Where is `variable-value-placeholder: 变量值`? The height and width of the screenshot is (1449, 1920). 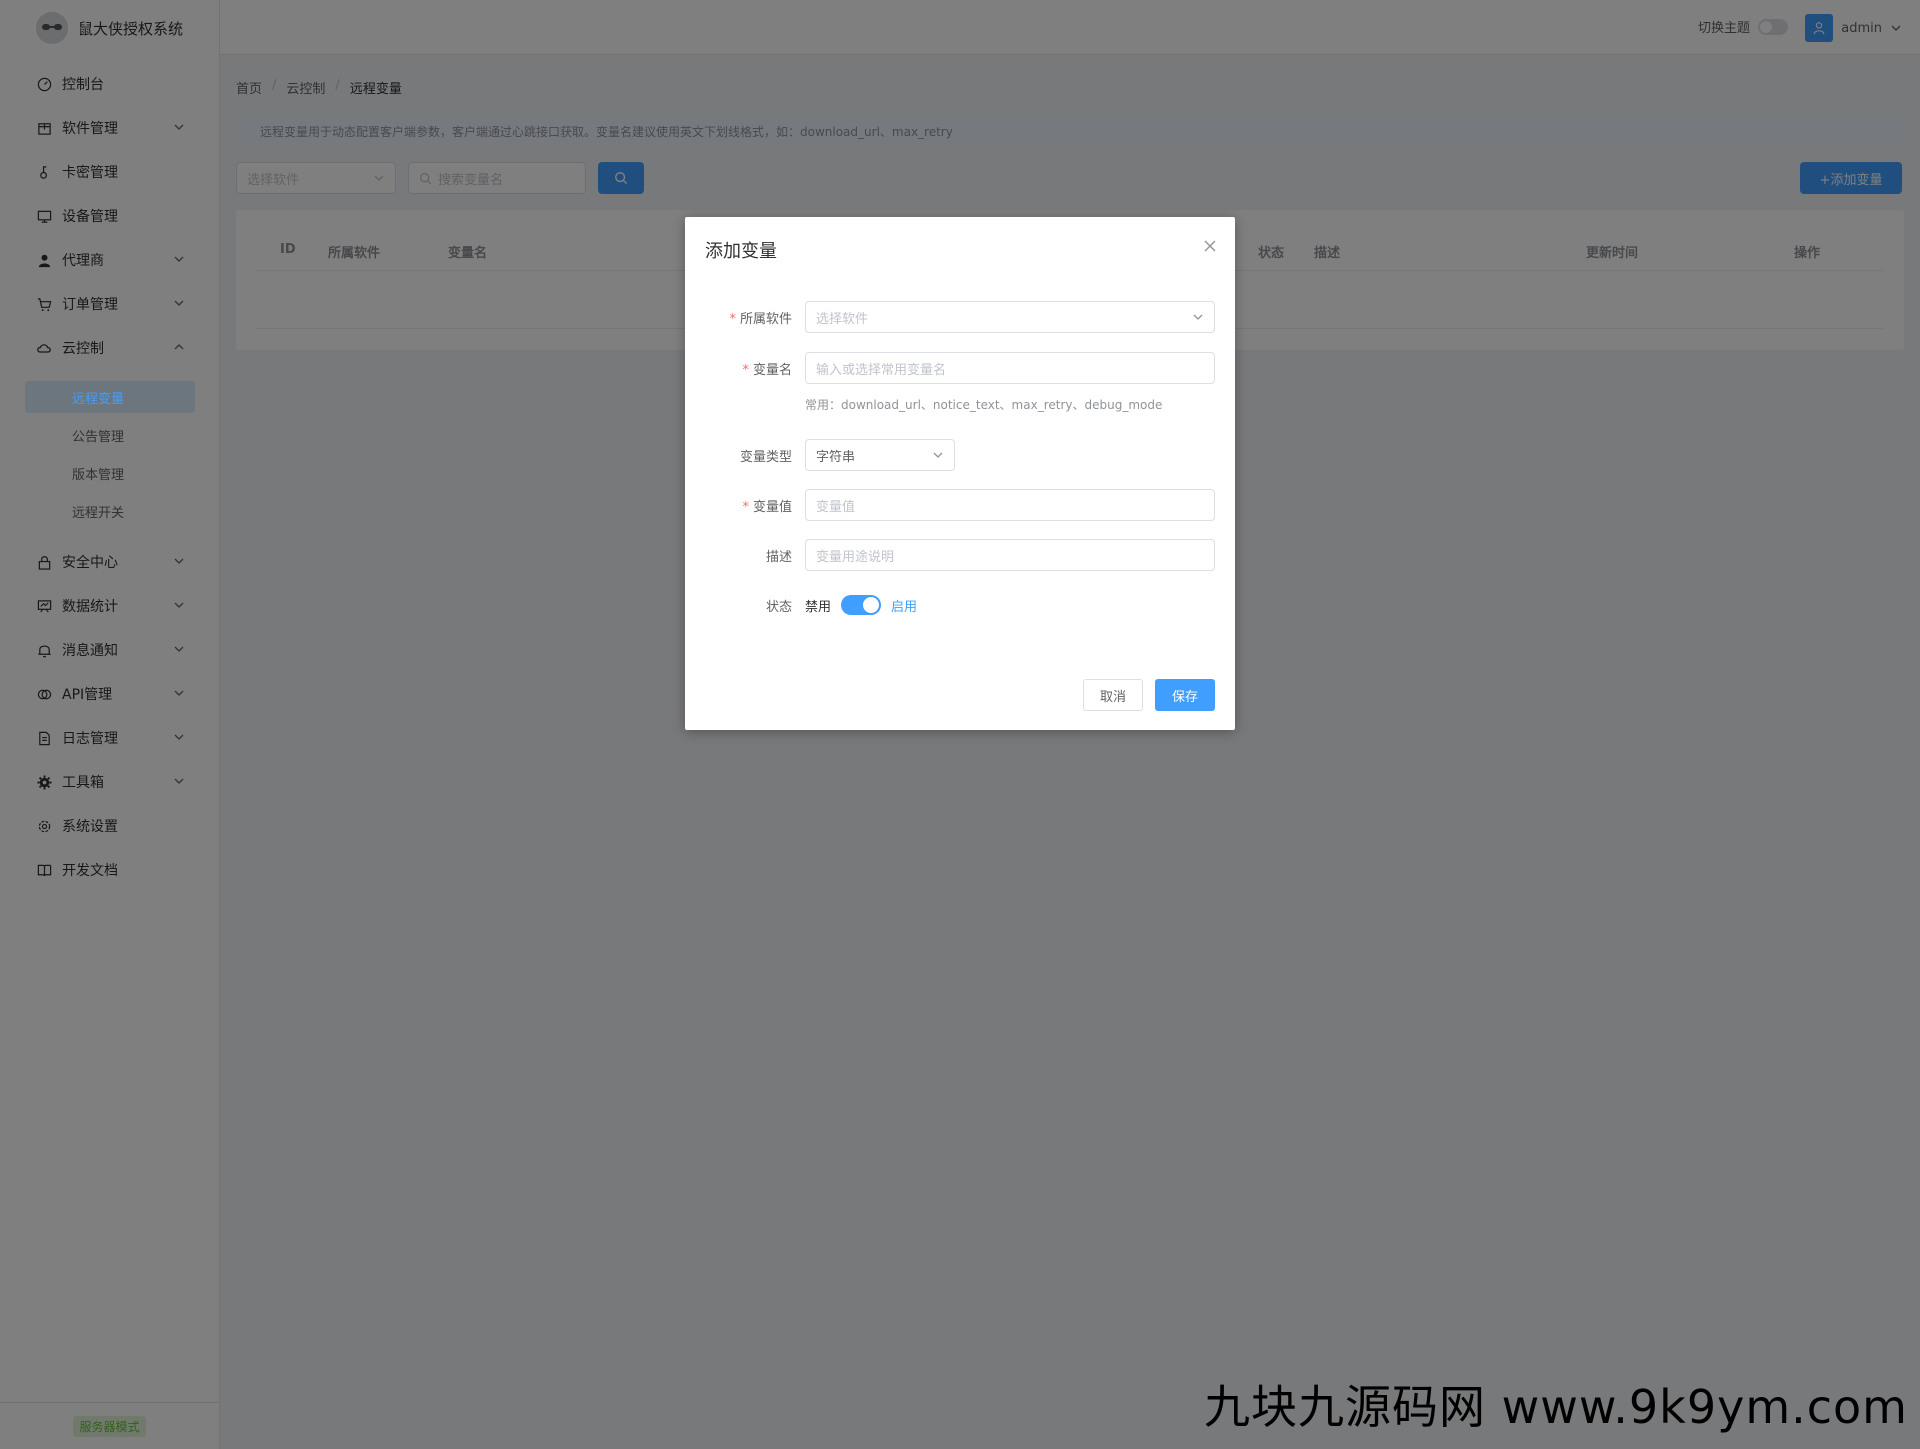
variable-value-placeholder: 变量值 is located at coordinates (836, 507).